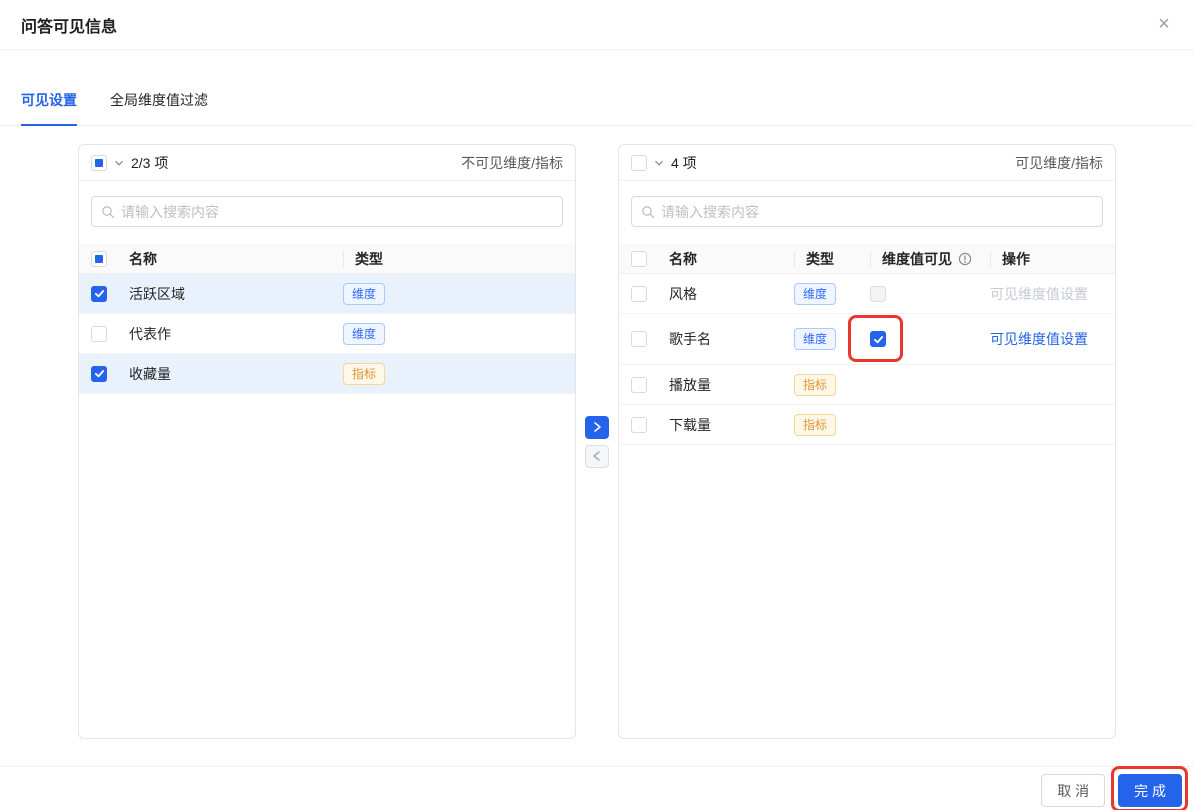 Image resolution: width=1194 pixels, height=810 pixels. I want to click on right-table-header: 名称 类型 维度值可见 操作, so click(867, 259).